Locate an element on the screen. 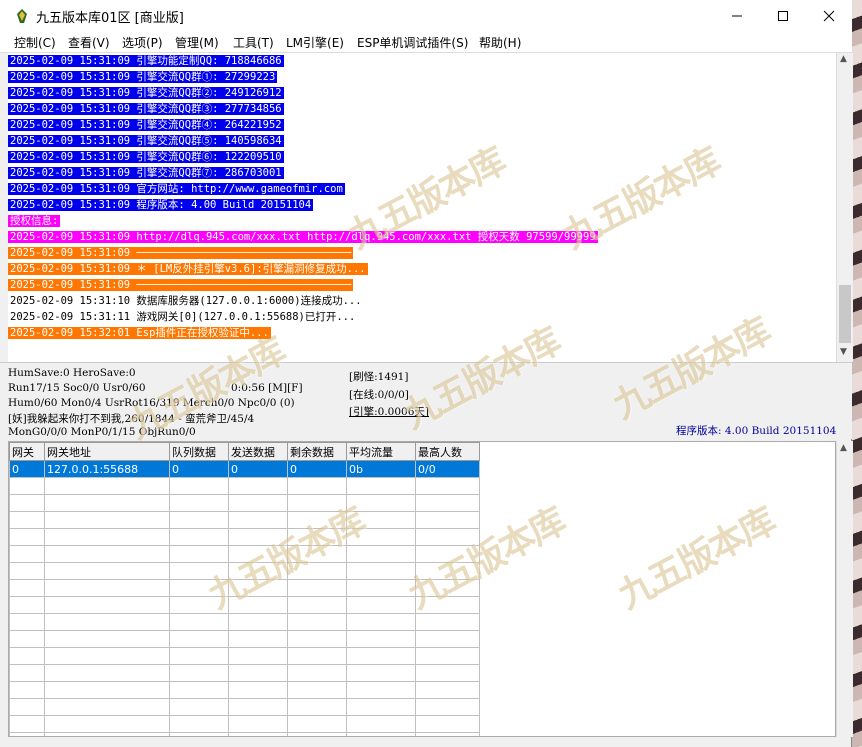 The width and height of the screenshot is (862, 747). column-header: 最高人数 is located at coordinates (447, 451).